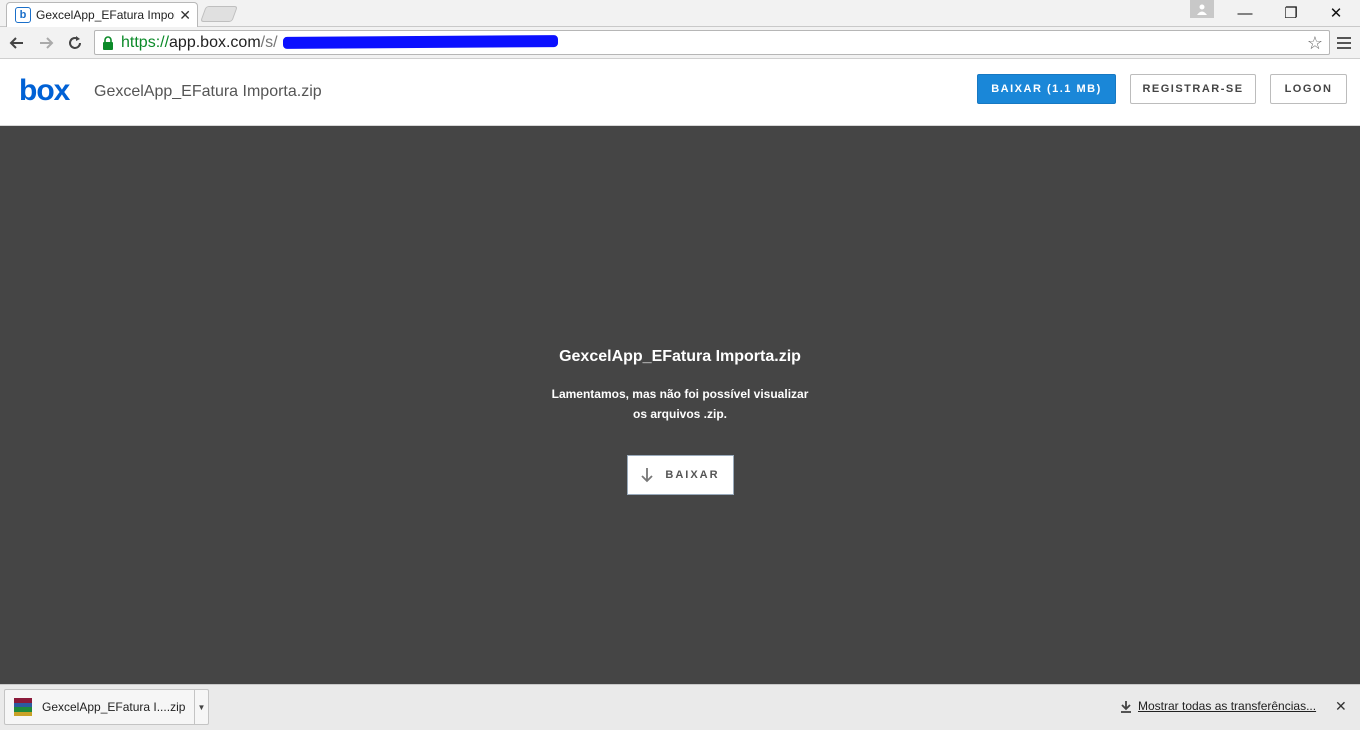 This screenshot has width=1360, height=730. I want to click on chevron-down-icon: ▼, so click(201, 707).